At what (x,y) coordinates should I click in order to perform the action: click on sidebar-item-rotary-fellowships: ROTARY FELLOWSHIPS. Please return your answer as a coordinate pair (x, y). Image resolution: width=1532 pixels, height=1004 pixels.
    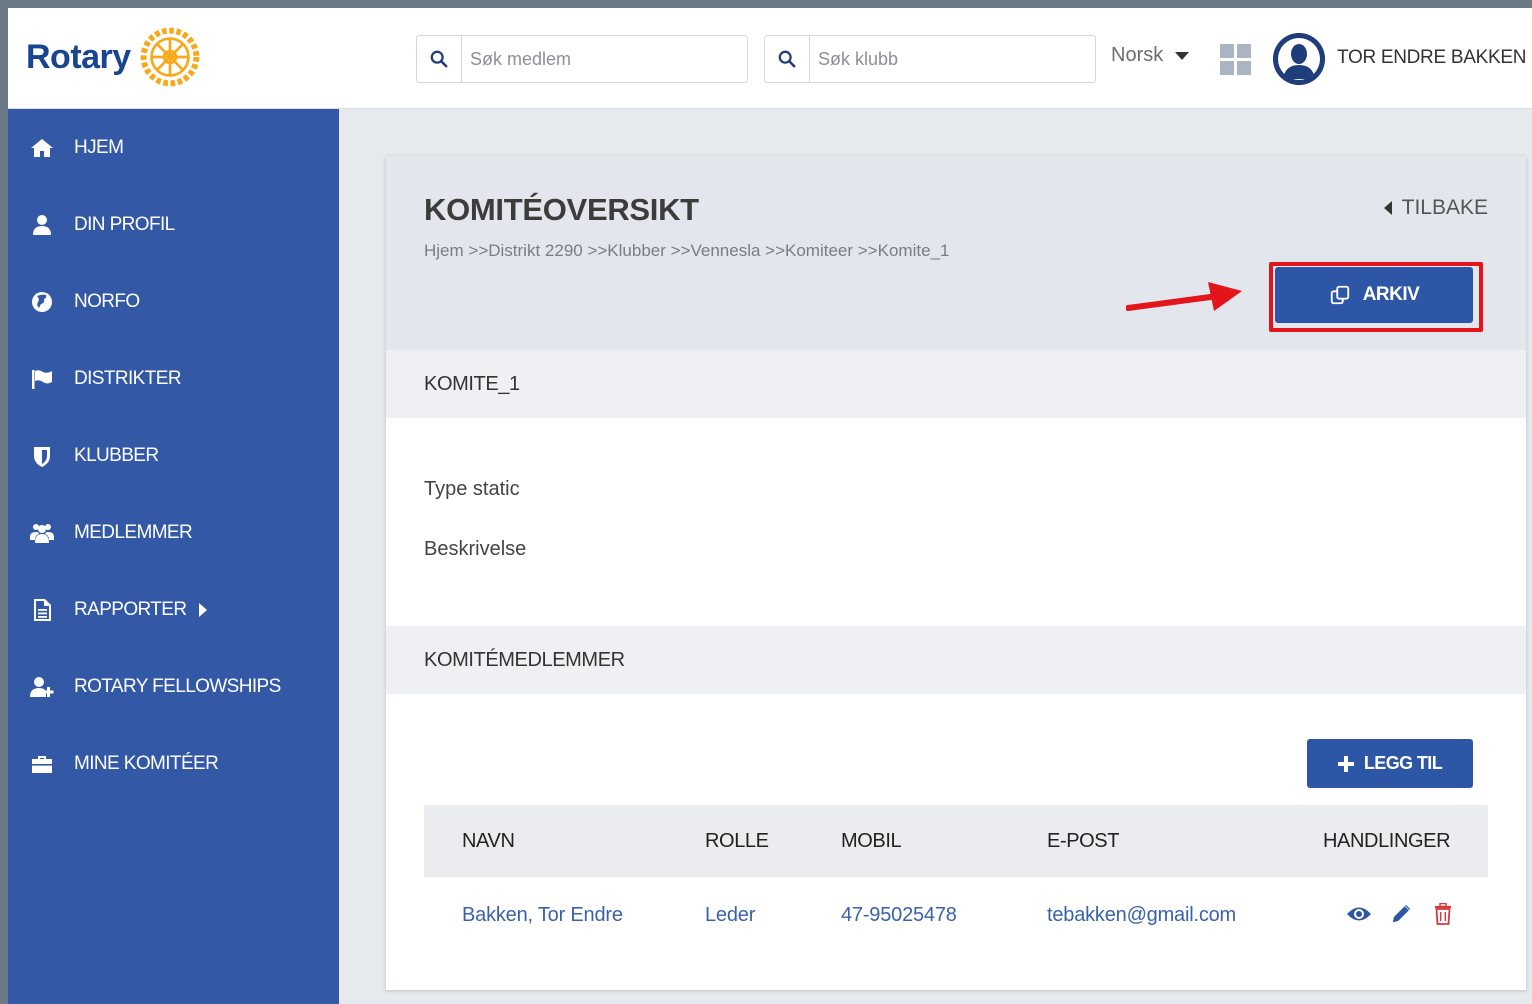
    Looking at the image, I should click on (173, 686).